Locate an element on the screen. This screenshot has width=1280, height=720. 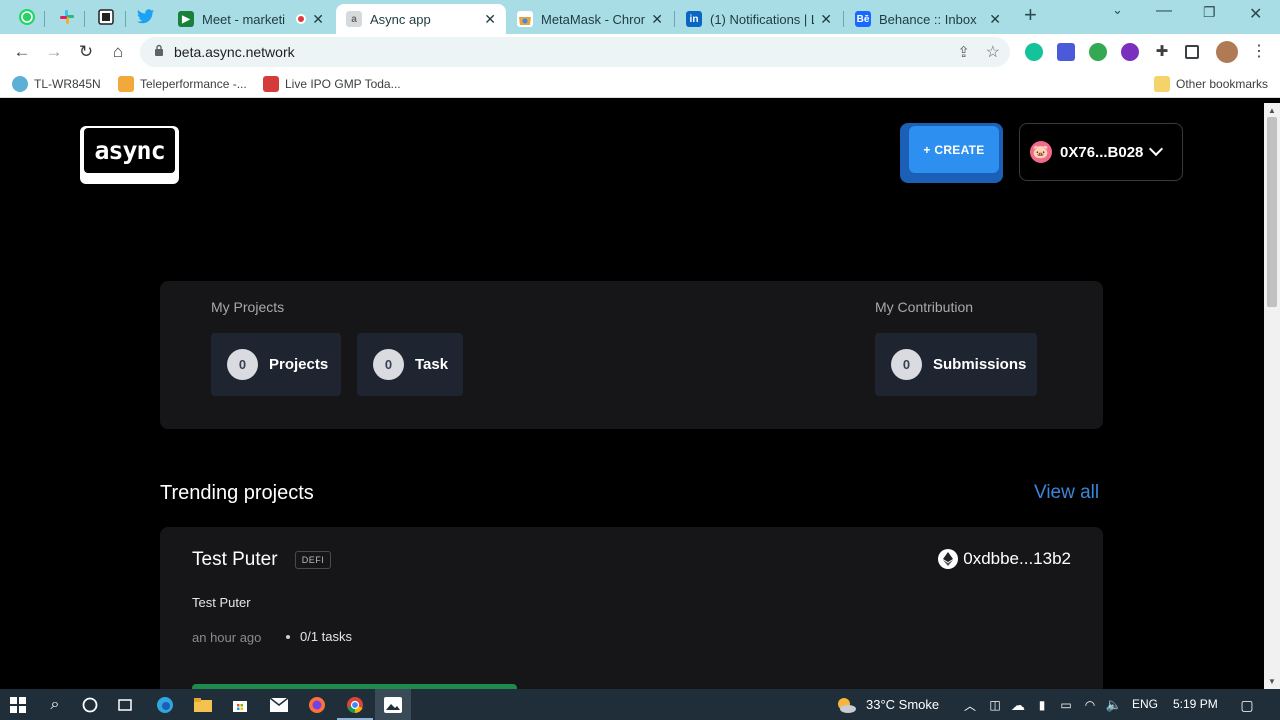
other-bookmarks: Other bookmarks is located at coordinates (1211, 84).